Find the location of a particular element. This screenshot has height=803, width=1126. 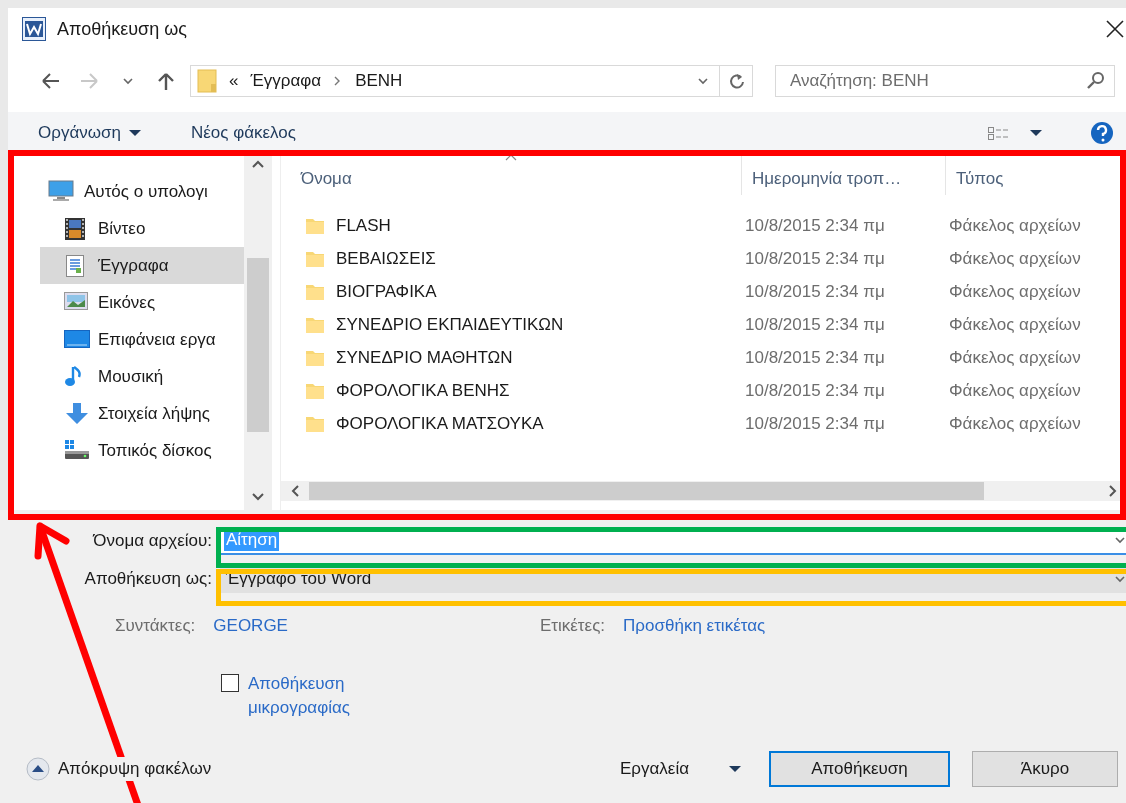

field-label: Αποθήκευση ως: is located at coordinates (147, 579).